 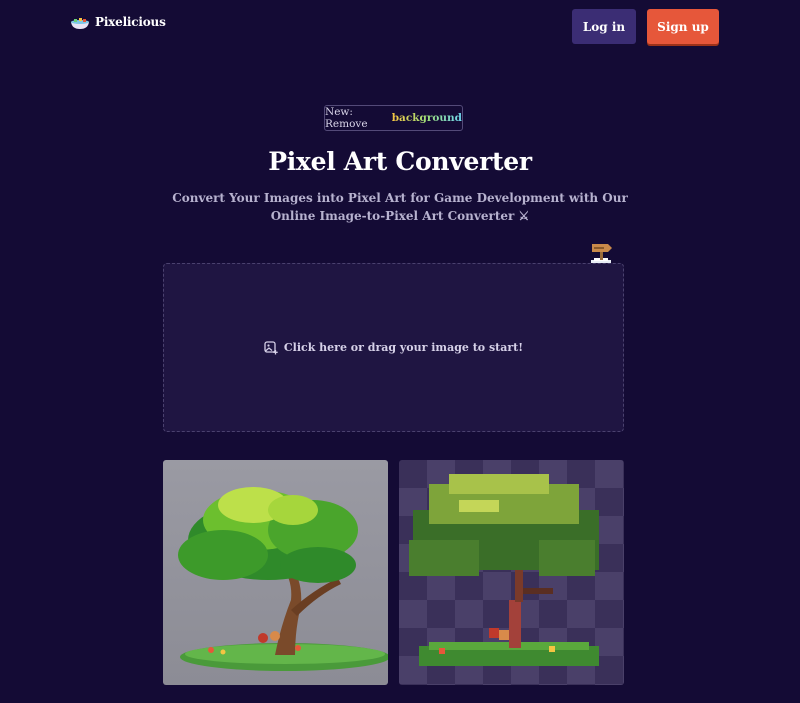 What do you see at coordinates (271, 347) in the screenshot?
I see `image-add-icon` at bounding box center [271, 347].